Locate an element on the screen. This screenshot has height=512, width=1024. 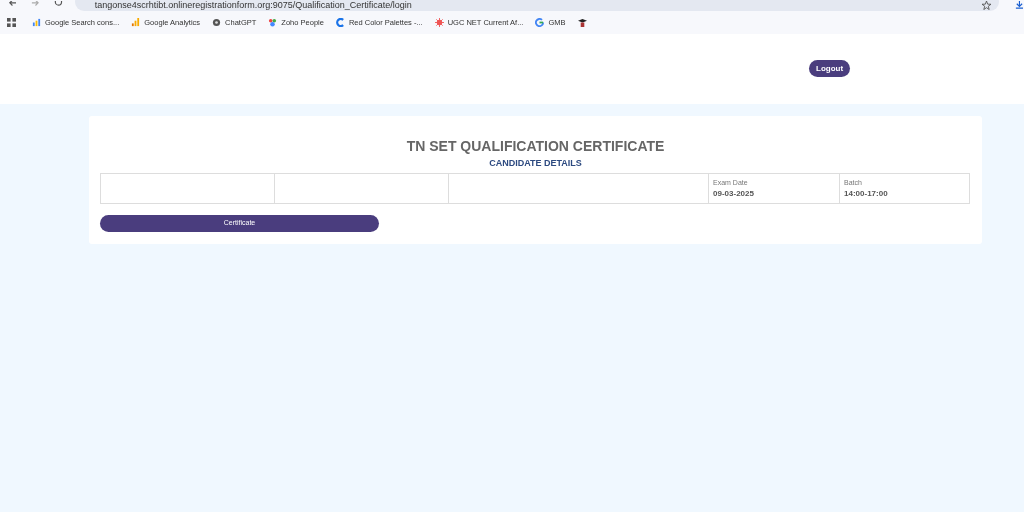
download-icon is located at coordinates (1019, 5).